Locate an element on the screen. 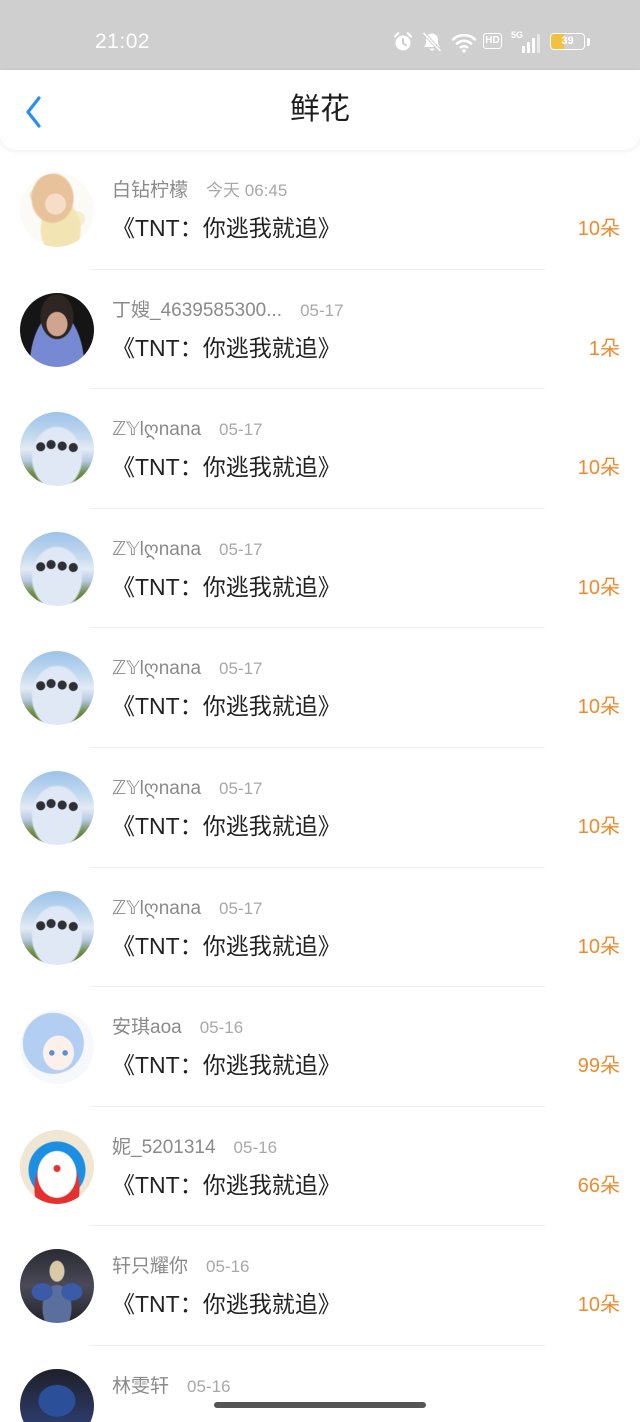  flower-record-row: 丁嫂_4639585300... 05-17 《TNT：你逃我就追》 1朵 is located at coordinates (320, 330).